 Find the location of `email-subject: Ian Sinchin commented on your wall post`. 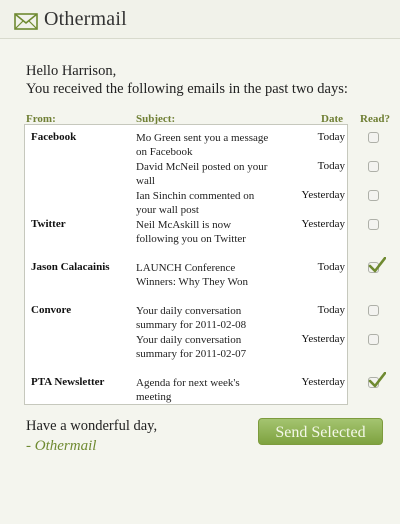

email-subject: Ian Sinchin commented on your wall post is located at coordinates (195, 203).